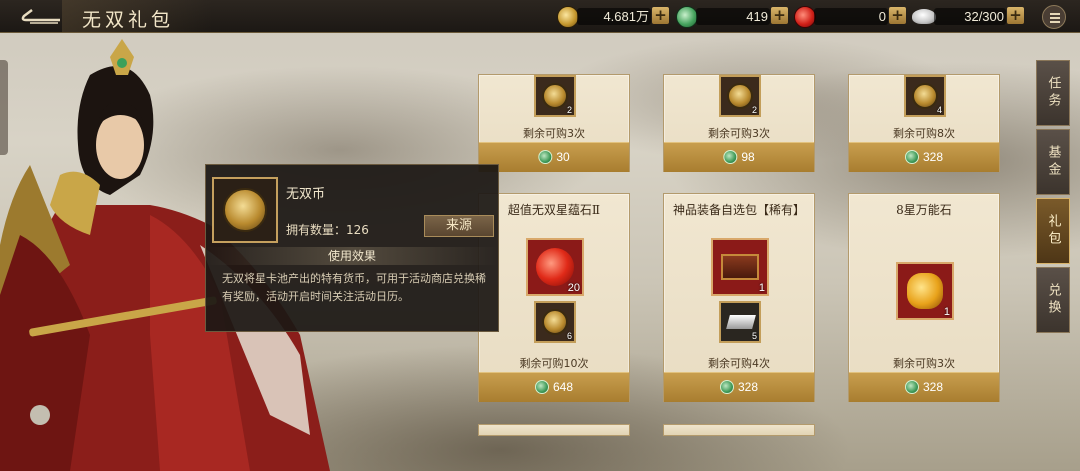 This screenshot has height=471, width=1080. I want to click on item-name: 无双币, so click(306, 194).